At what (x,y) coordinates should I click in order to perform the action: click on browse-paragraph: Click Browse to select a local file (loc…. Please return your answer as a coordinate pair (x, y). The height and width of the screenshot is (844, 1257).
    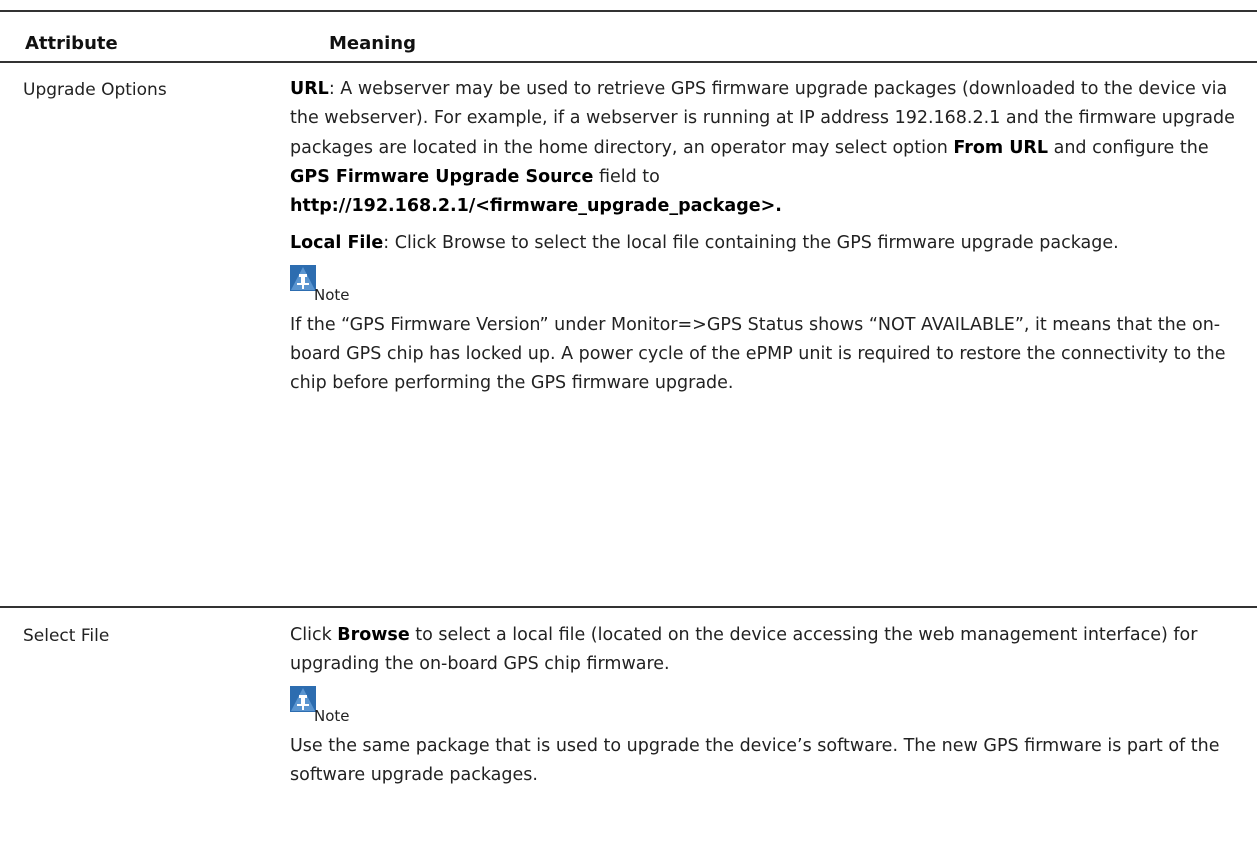
    Looking at the image, I should click on (765, 650).